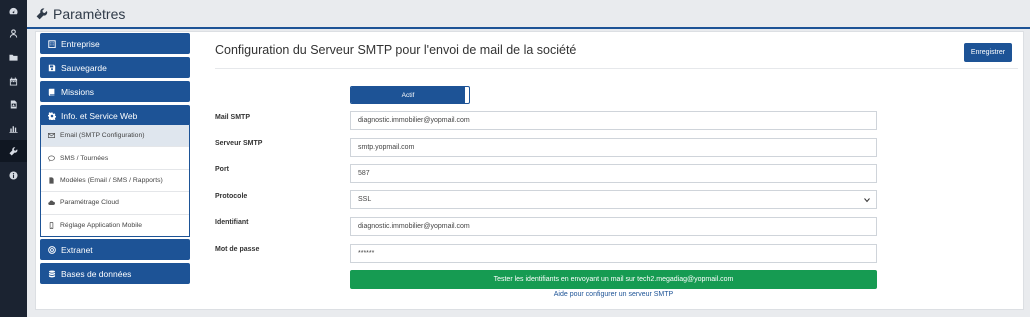  What do you see at coordinates (237, 249) in the screenshot?
I see `mot-de-passe-label: Mot de passe` at bounding box center [237, 249].